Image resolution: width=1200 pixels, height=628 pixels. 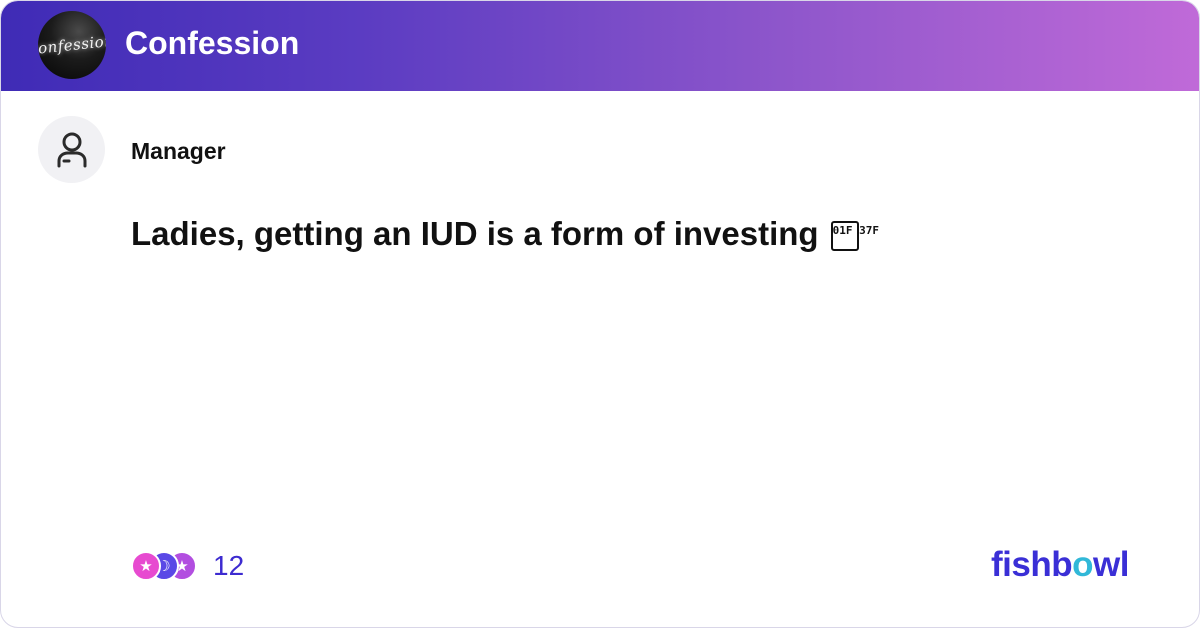 What do you see at coordinates (1032, 564) in the screenshot?
I see `brand-text-prefix: fishb` at bounding box center [1032, 564].